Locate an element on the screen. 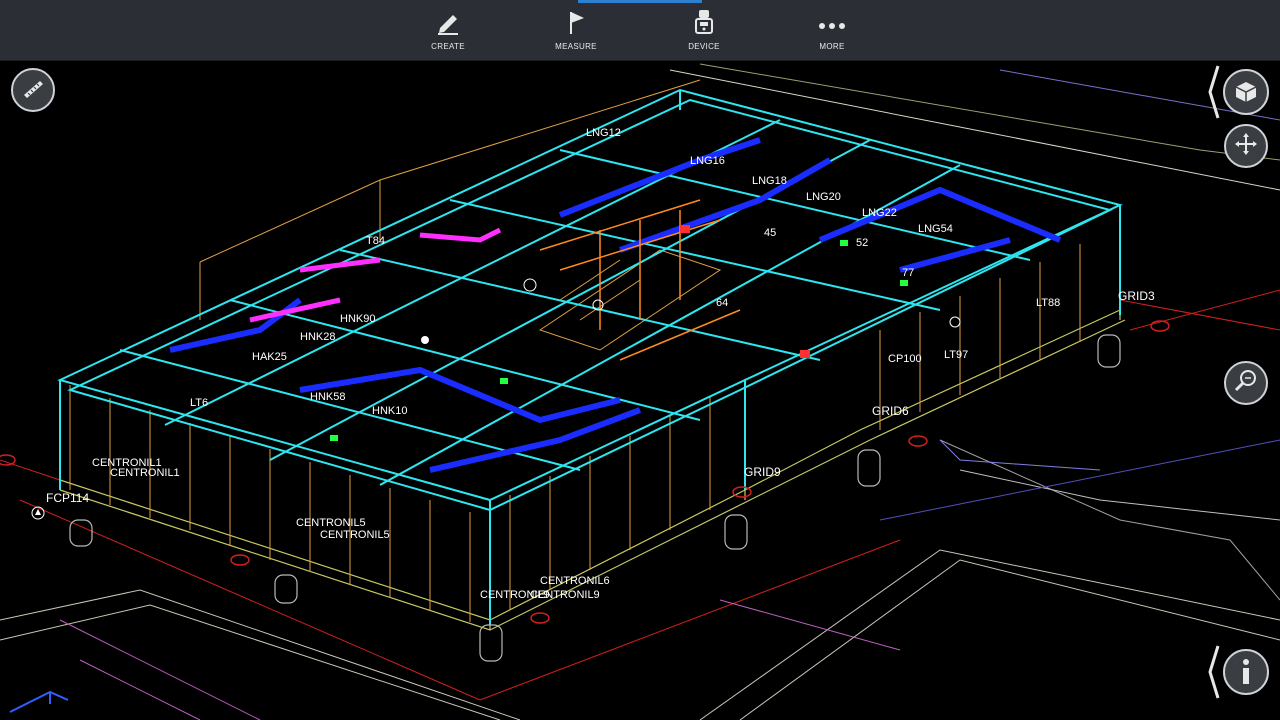 The height and width of the screenshot is (720, 1280). label-centronil5-dup: CENTRONIL5 is located at coordinates (331, 523).